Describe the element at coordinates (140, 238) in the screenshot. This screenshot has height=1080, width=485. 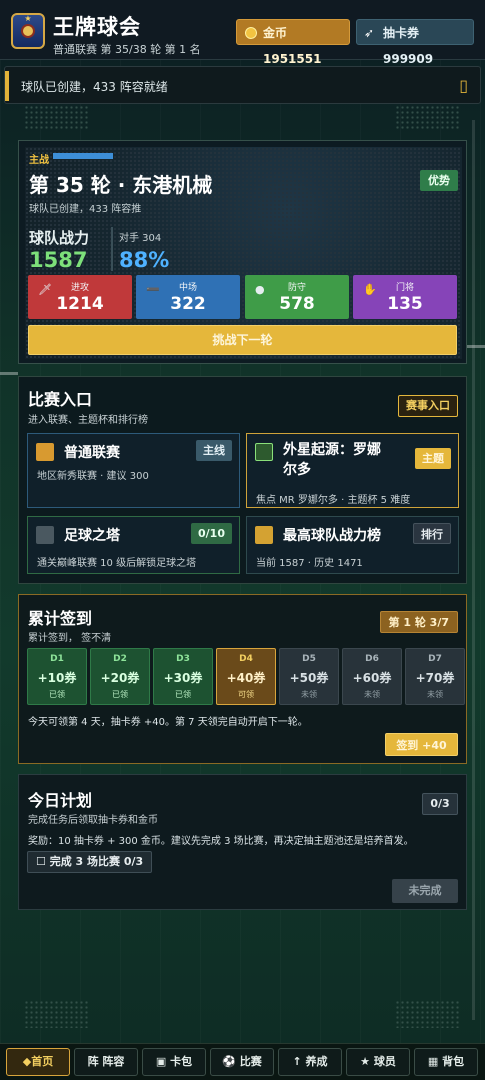
I see `opponent-power: 对手 304` at that location.